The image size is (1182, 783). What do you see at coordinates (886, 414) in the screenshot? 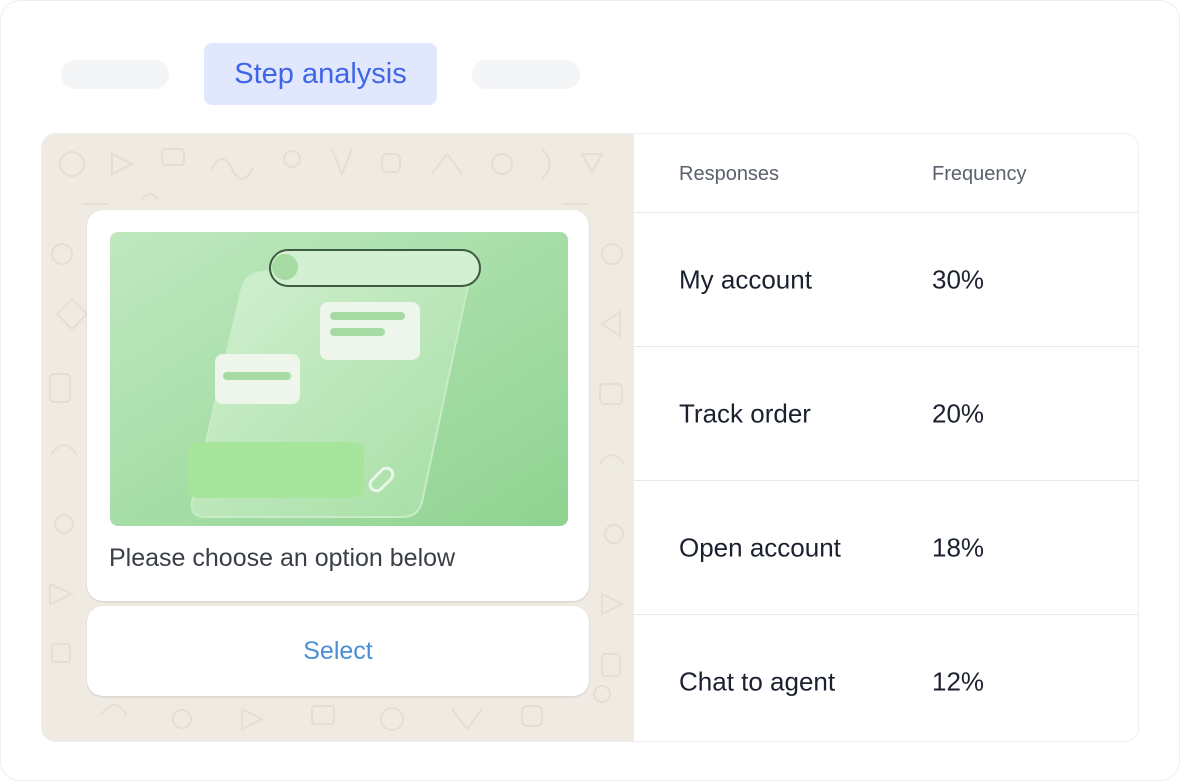
I see `table-row: Track order 20%` at bounding box center [886, 414].